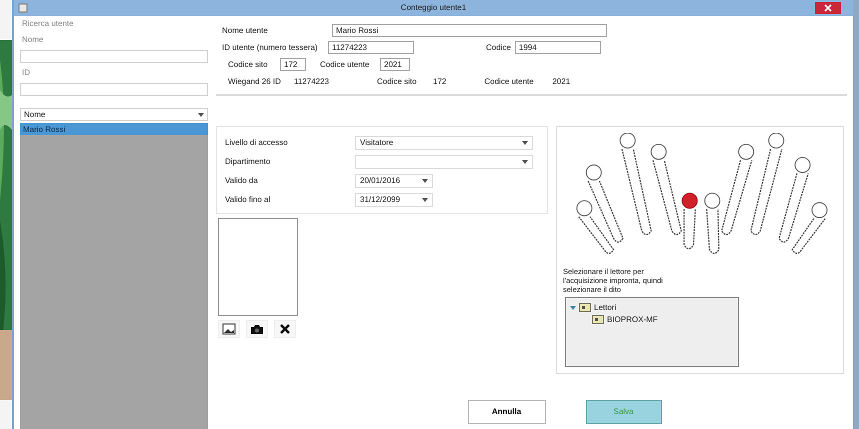 The width and height of the screenshot is (859, 429). What do you see at coordinates (26, 73) in the screenshot?
I see `field-label: ID` at bounding box center [26, 73].